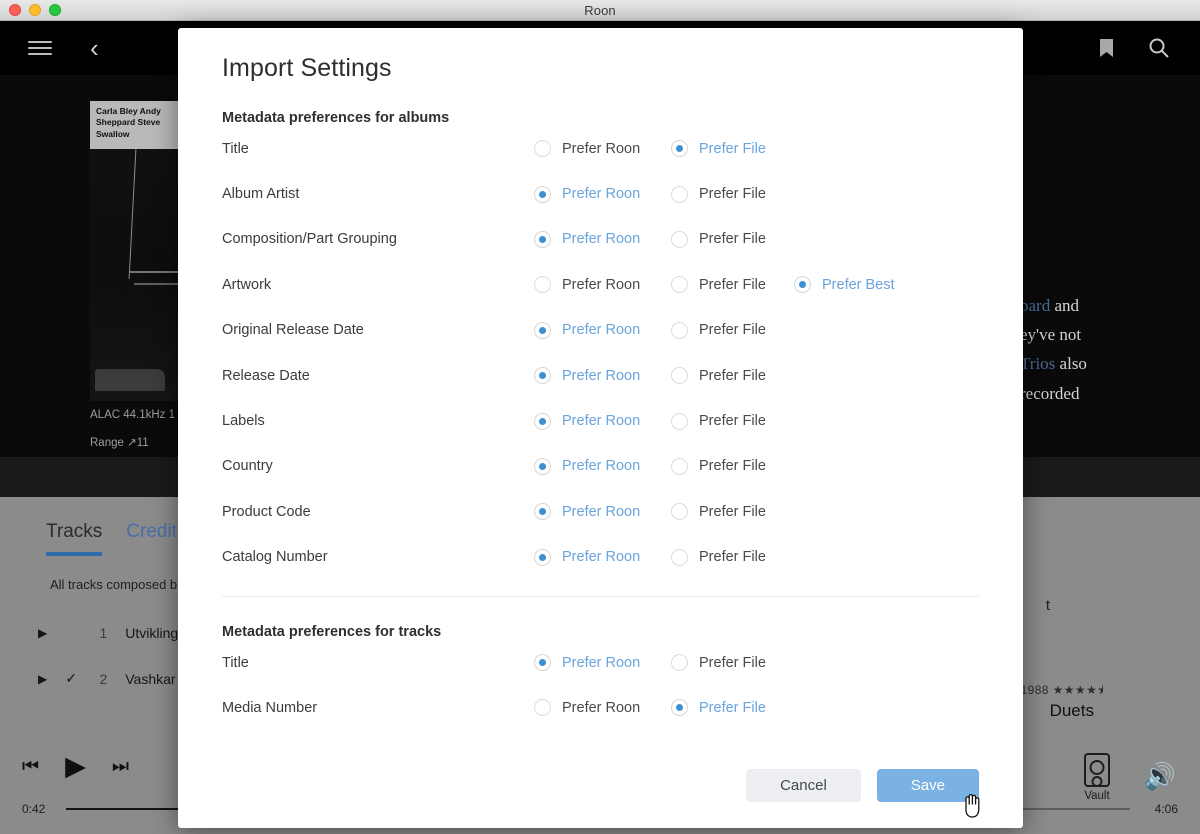 The width and height of the screenshot is (1200, 834). I want to click on preference-row: Title Prefer Roon Prefer File, so click(600, 662).